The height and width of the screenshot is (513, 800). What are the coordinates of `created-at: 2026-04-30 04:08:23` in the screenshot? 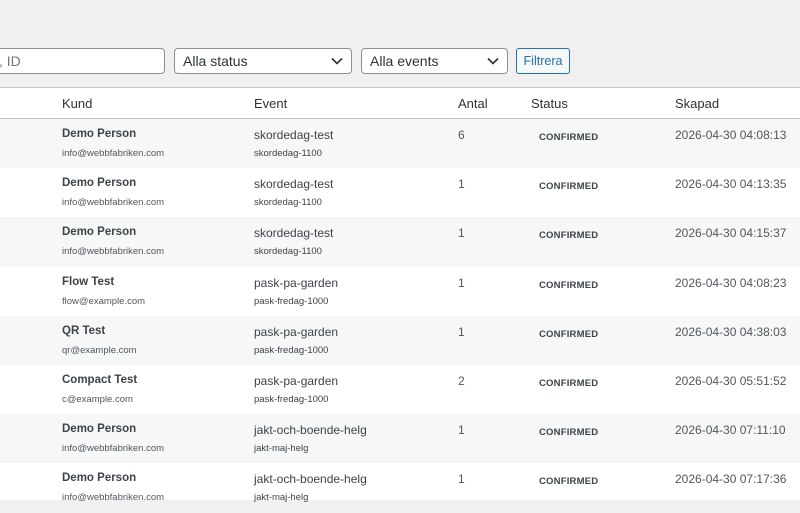 It's located at (731, 282).